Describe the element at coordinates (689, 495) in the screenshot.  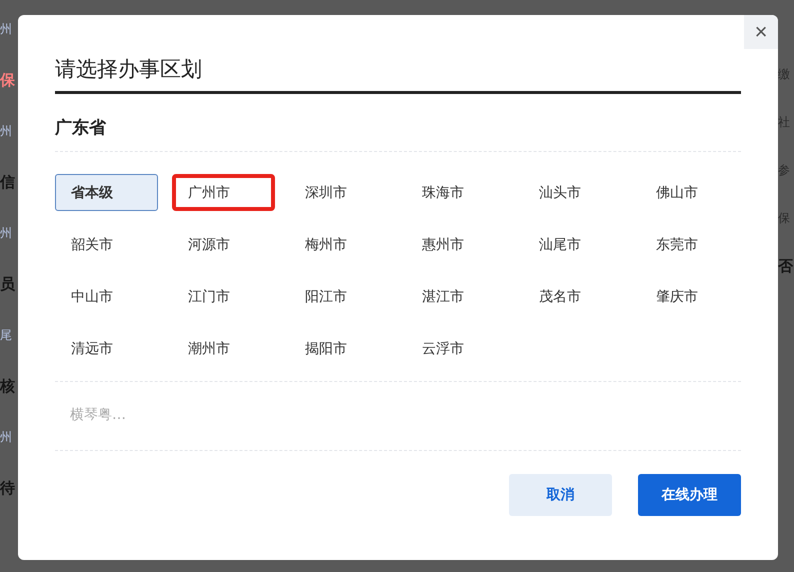
I see `confirm-button: 在线办理` at that location.